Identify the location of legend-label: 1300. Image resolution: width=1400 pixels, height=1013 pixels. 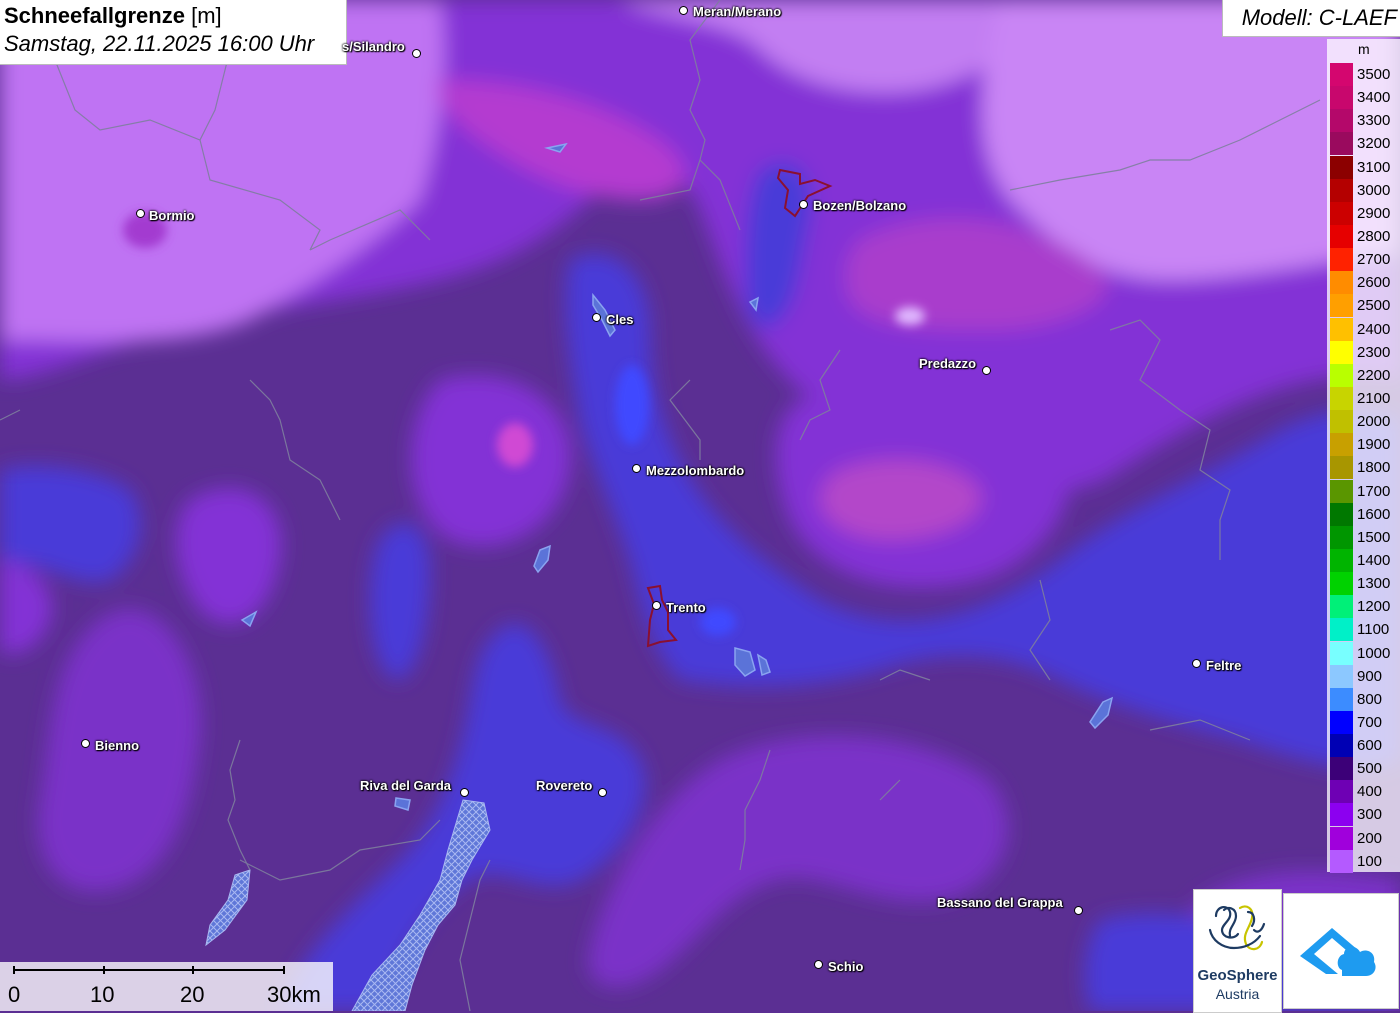
(1373, 583).